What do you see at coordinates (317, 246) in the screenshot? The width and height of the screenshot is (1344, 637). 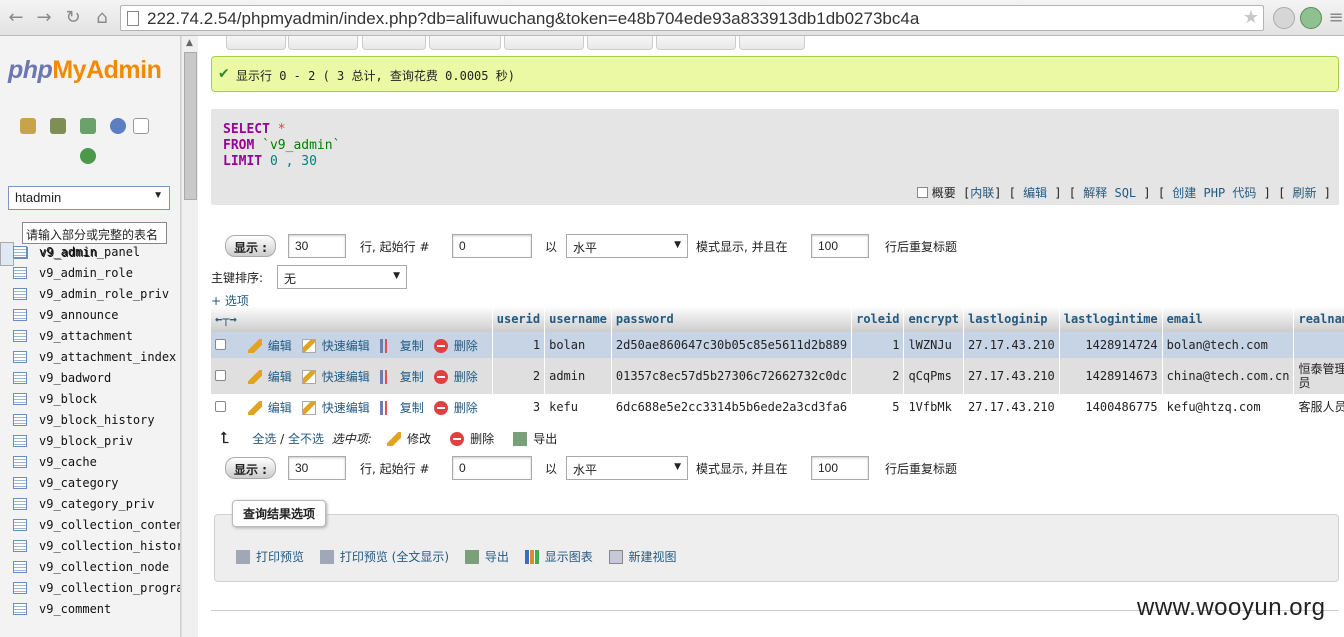 I see `rows-input: 30` at bounding box center [317, 246].